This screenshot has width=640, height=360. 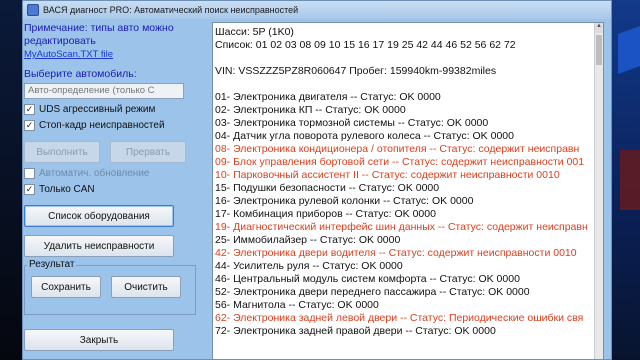 I want to click on result-group-label: Результат, so click(x=52, y=264).